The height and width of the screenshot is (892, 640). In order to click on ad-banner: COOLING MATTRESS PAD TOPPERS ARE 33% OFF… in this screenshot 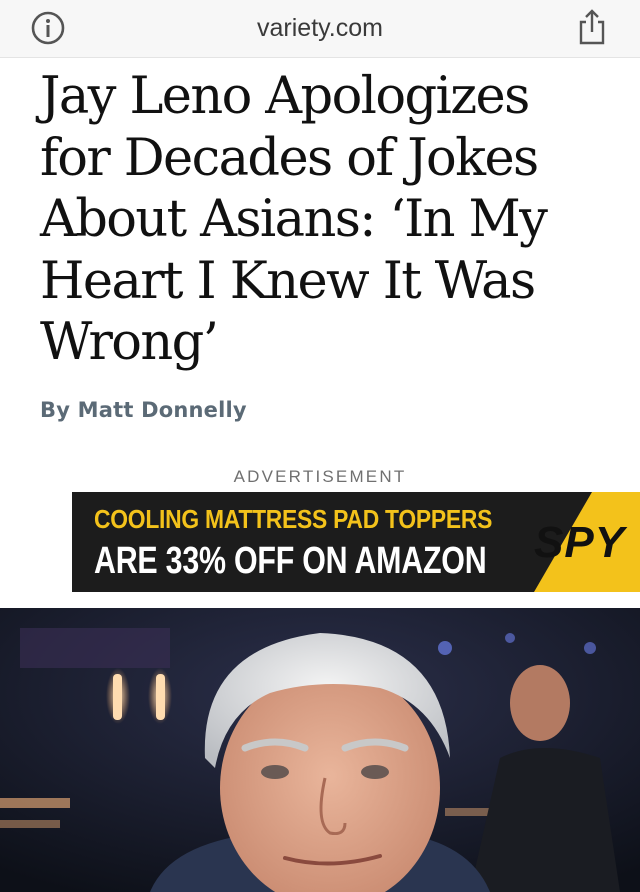, I will do `click(356, 542)`.